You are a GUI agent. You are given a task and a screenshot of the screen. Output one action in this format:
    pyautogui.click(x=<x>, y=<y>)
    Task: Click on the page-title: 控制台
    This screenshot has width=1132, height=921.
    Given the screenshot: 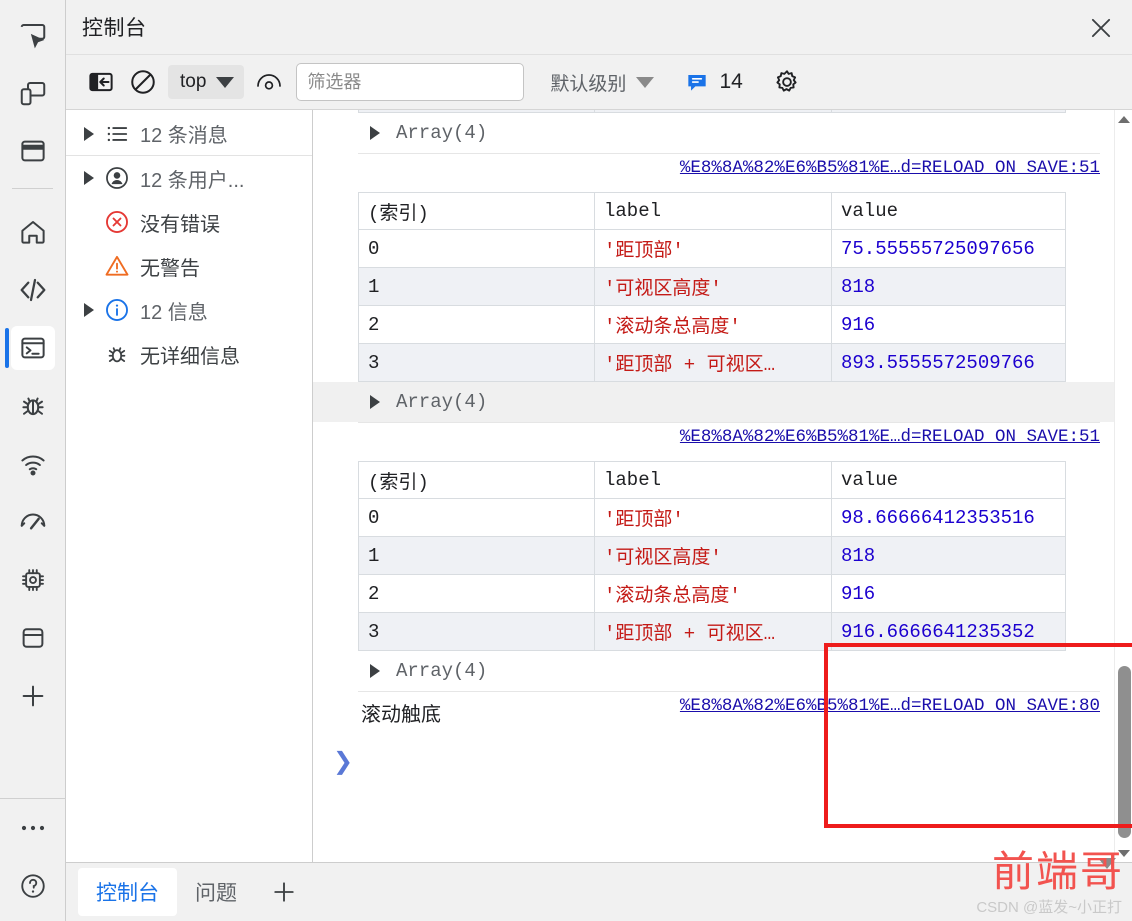 What is the action you would take?
    pyautogui.click(x=114, y=28)
    